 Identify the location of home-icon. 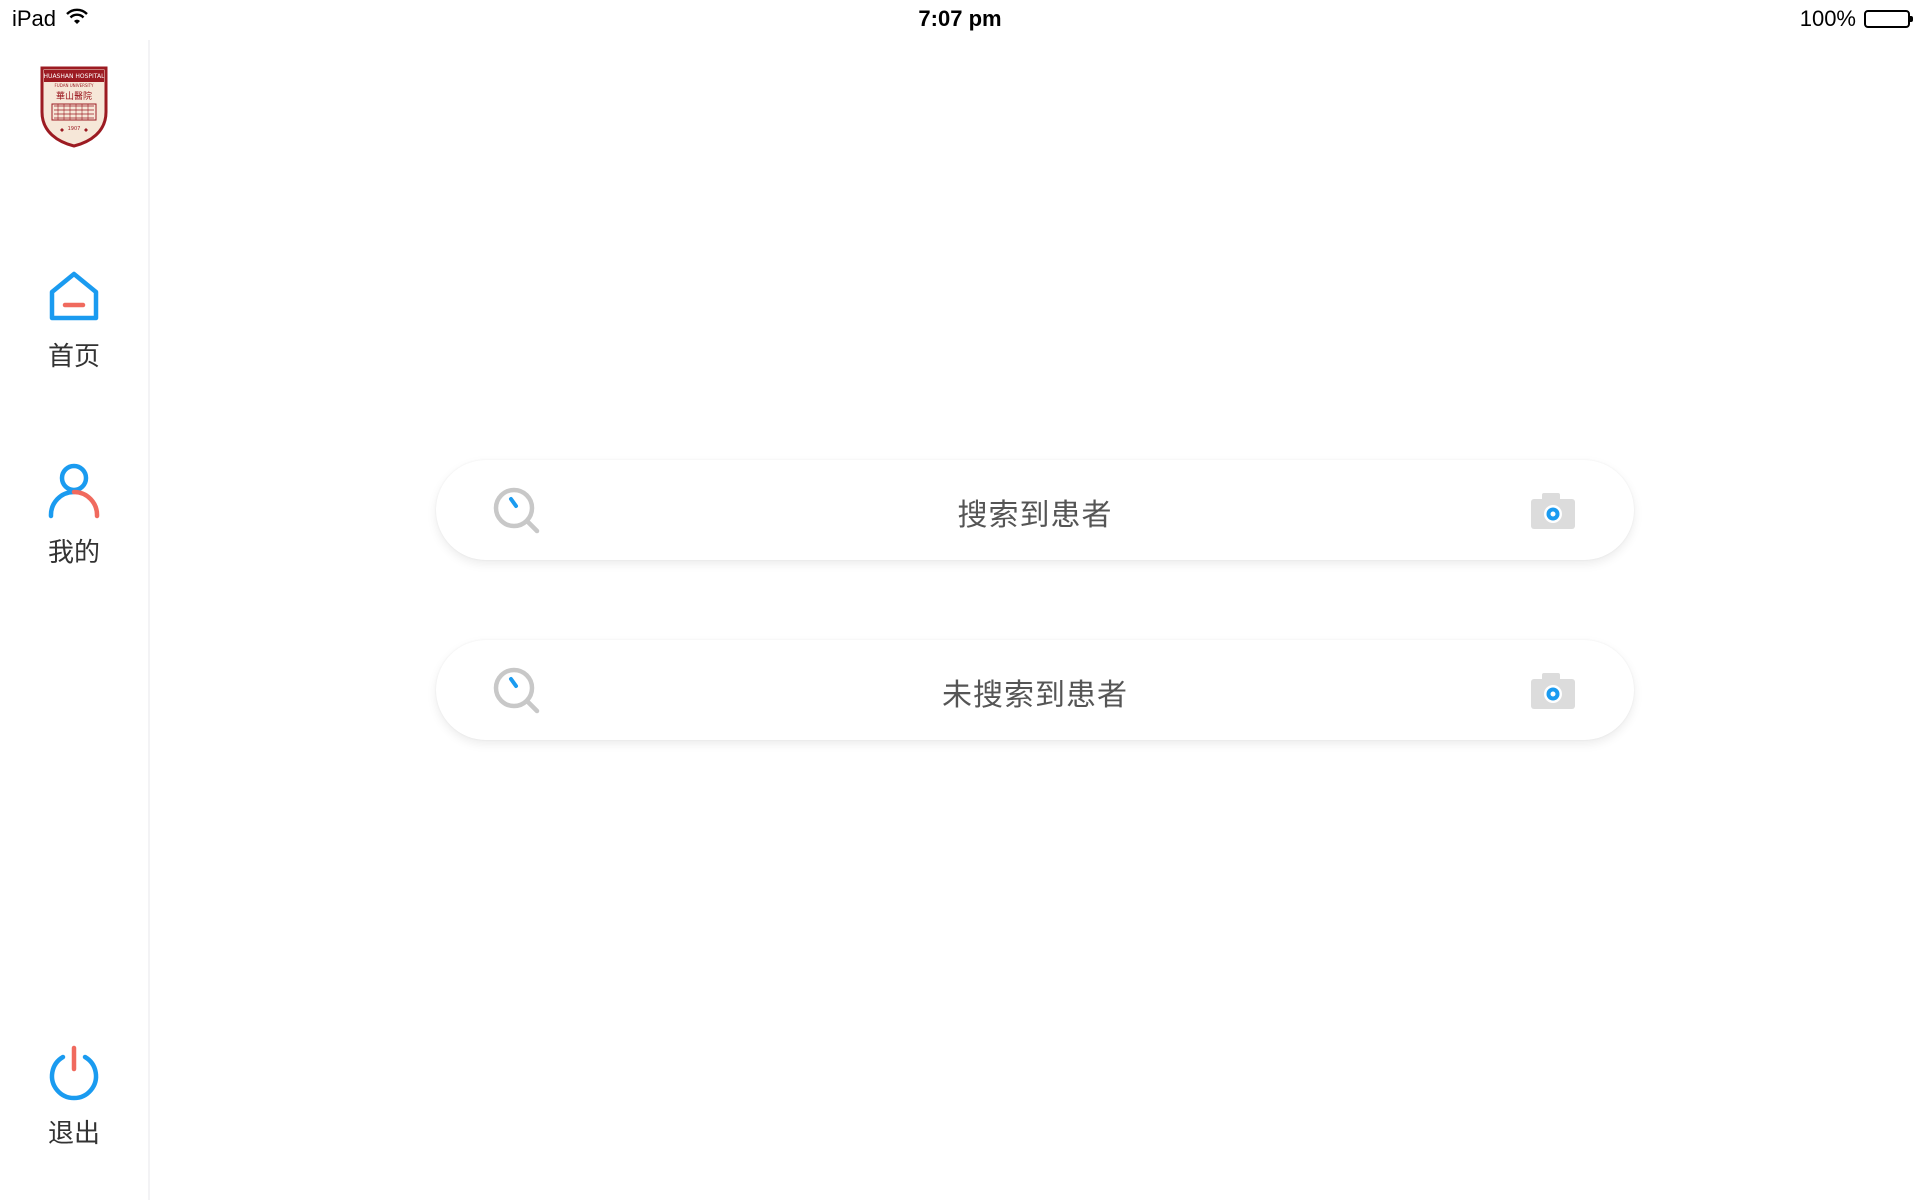
(74, 299).